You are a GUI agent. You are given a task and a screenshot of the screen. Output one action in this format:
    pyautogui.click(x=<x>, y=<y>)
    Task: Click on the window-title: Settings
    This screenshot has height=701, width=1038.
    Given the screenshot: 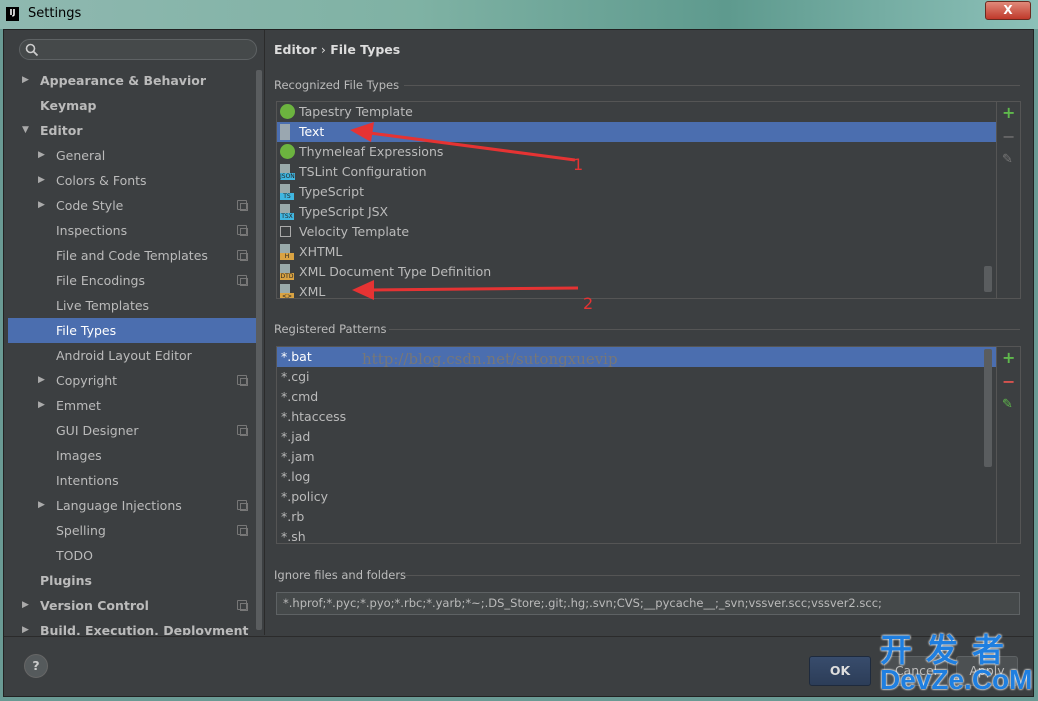 What is the action you would take?
    pyautogui.click(x=55, y=13)
    